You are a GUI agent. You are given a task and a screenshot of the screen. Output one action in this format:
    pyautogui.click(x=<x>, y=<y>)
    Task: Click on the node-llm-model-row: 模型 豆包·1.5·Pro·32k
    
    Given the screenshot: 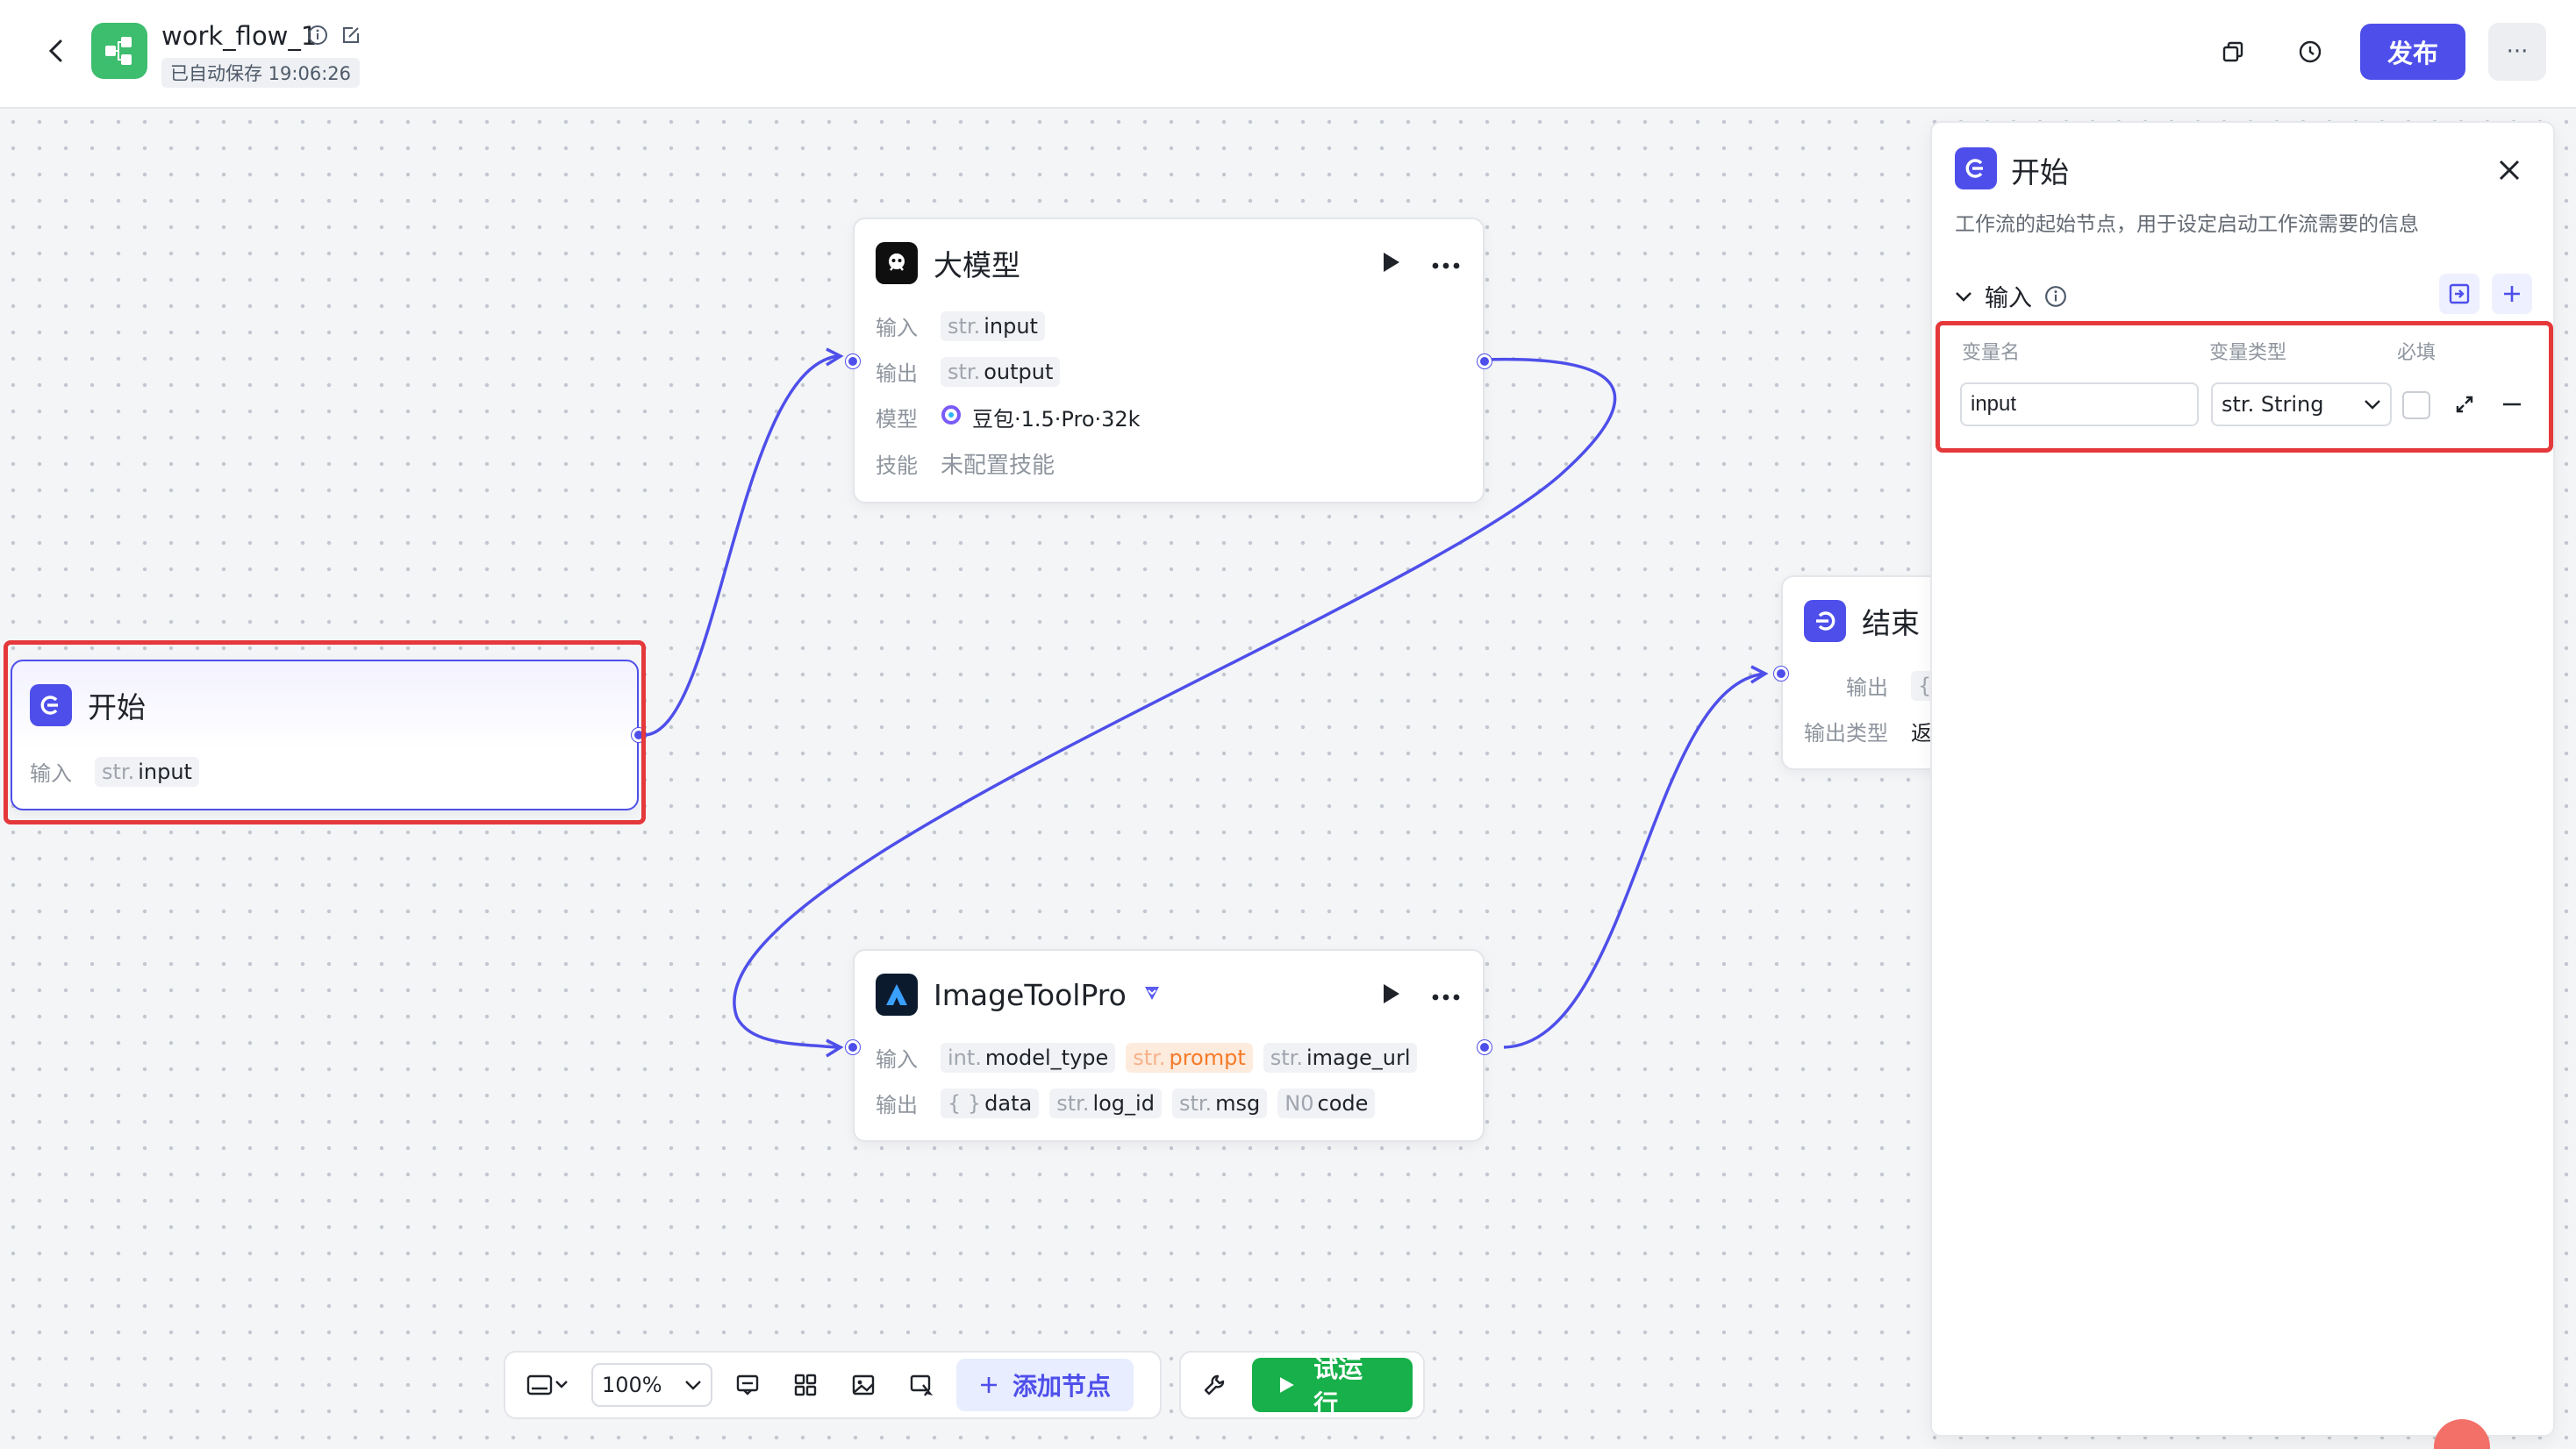 What is the action you would take?
    pyautogui.click(x=1008, y=417)
    